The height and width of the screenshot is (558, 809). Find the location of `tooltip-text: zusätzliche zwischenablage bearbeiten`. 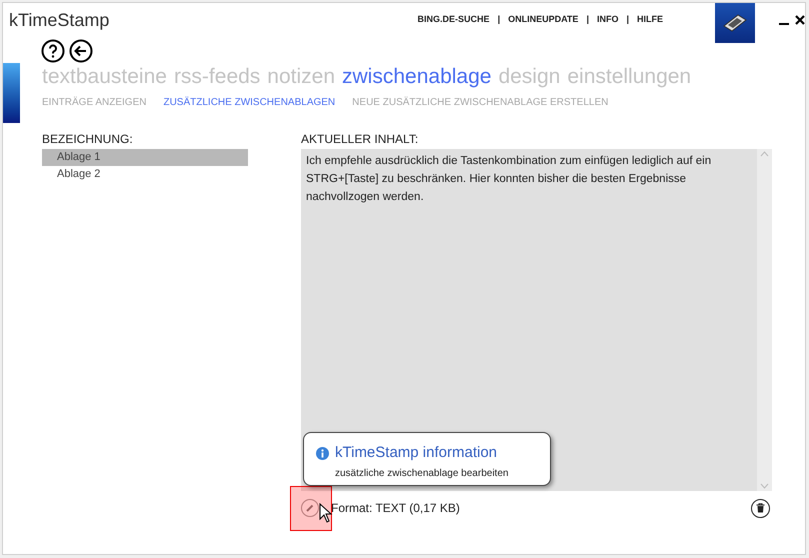

tooltip-text: zusätzliche zwischenablage bearbeiten is located at coordinates (422, 473).